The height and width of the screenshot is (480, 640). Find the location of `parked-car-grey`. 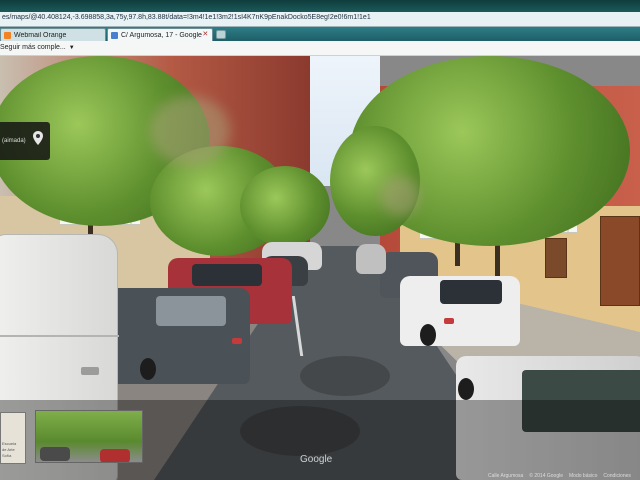

parked-car-grey is located at coordinates (175, 336).